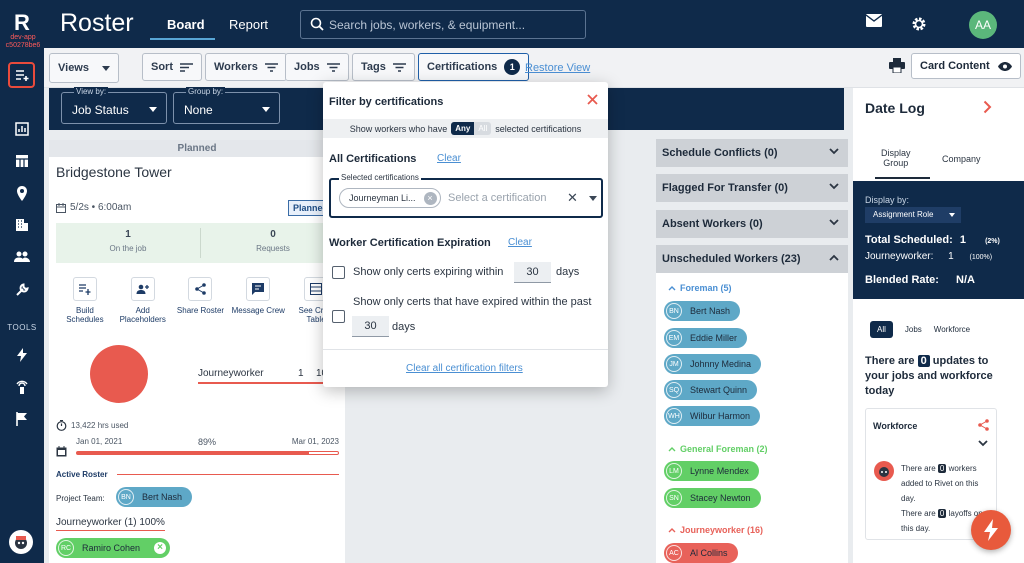 Image resolution: width=1024 pixels, height=563 pixels. Describe the element at coordinates (390, 198) in the screenshot. I see `selected-cert-chip: Journeyman Li... ×` at that location.